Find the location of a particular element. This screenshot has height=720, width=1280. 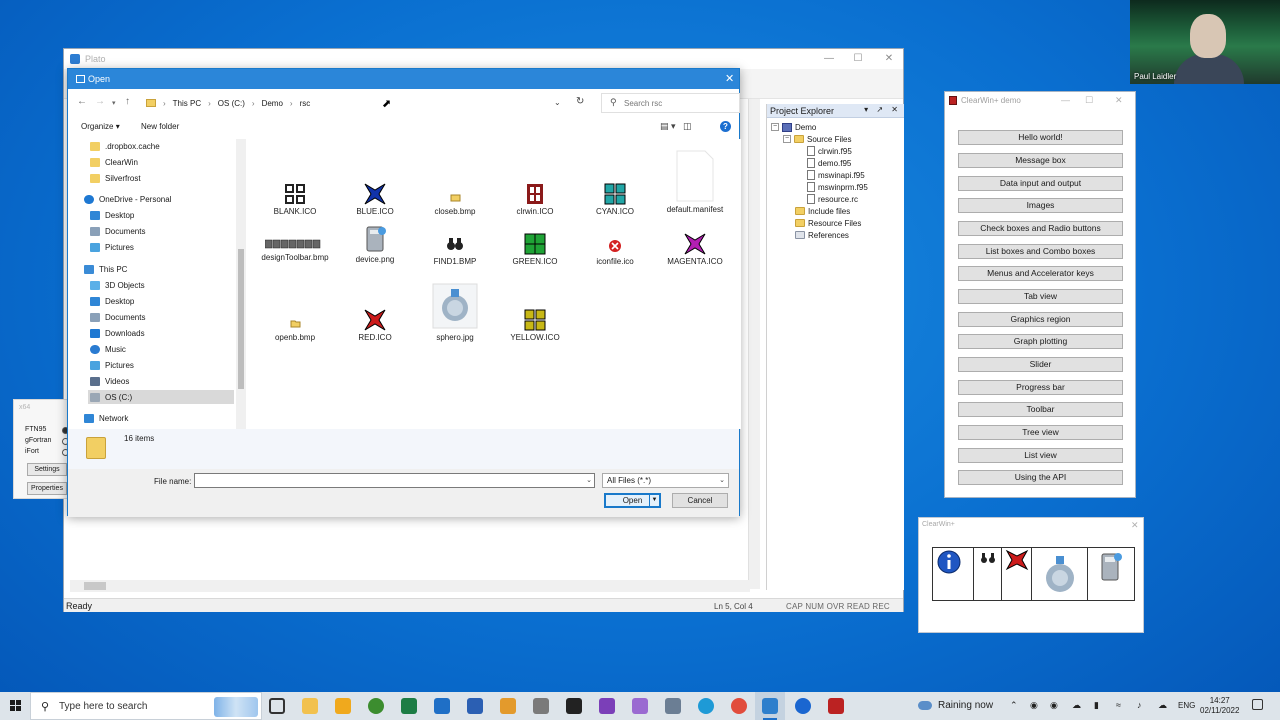

demo-button-tree-view: Tree view is located at coordinates (1040, 432).